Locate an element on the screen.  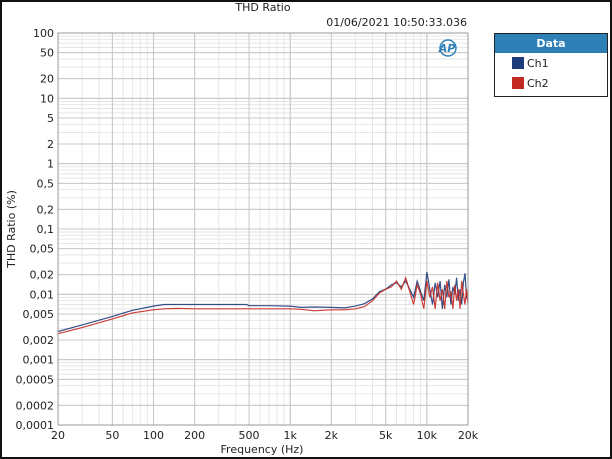
y-tick-label: 1 is located at coordinates (50, 164).